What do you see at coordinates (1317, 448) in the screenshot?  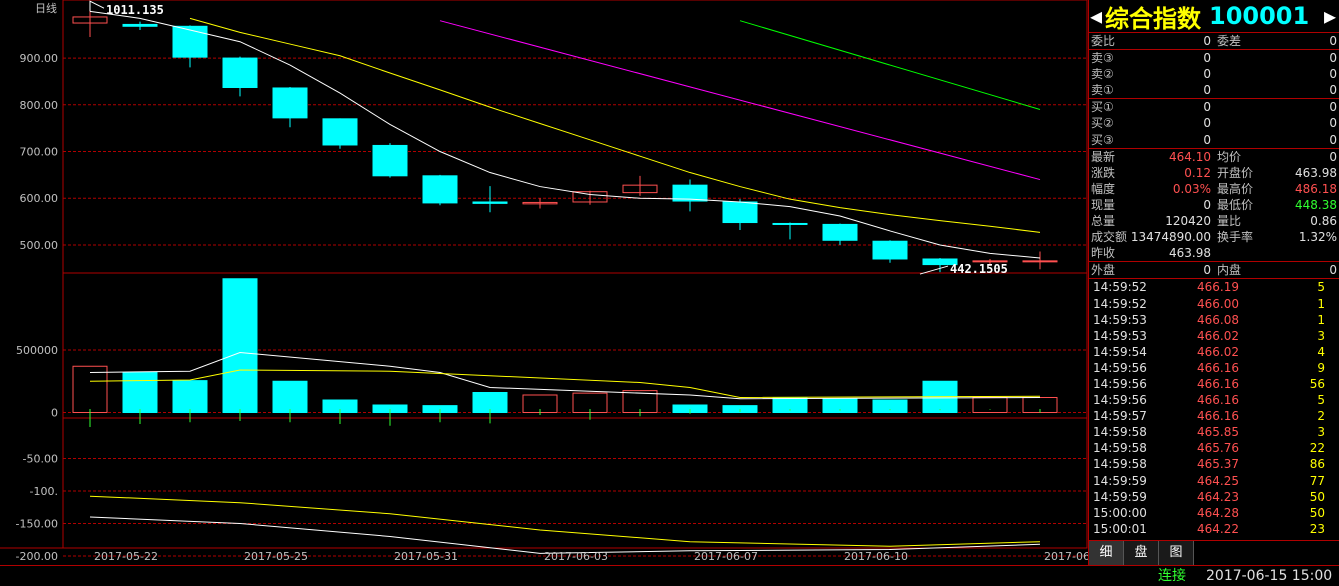 I see `tick-quantity: 22` at bounding box center [1317, 448].